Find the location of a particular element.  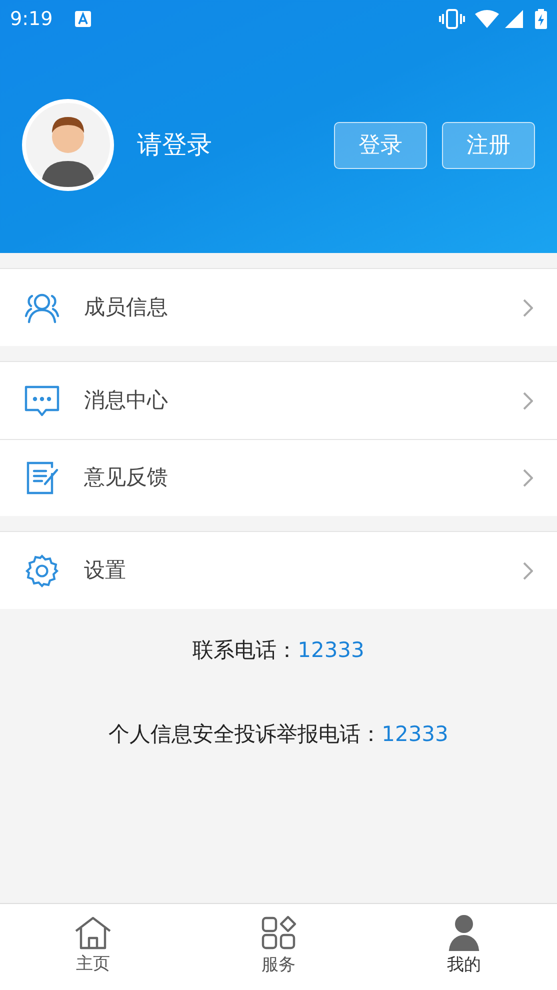

login-prompt: 请登录 is located at coordinates (174, 145).